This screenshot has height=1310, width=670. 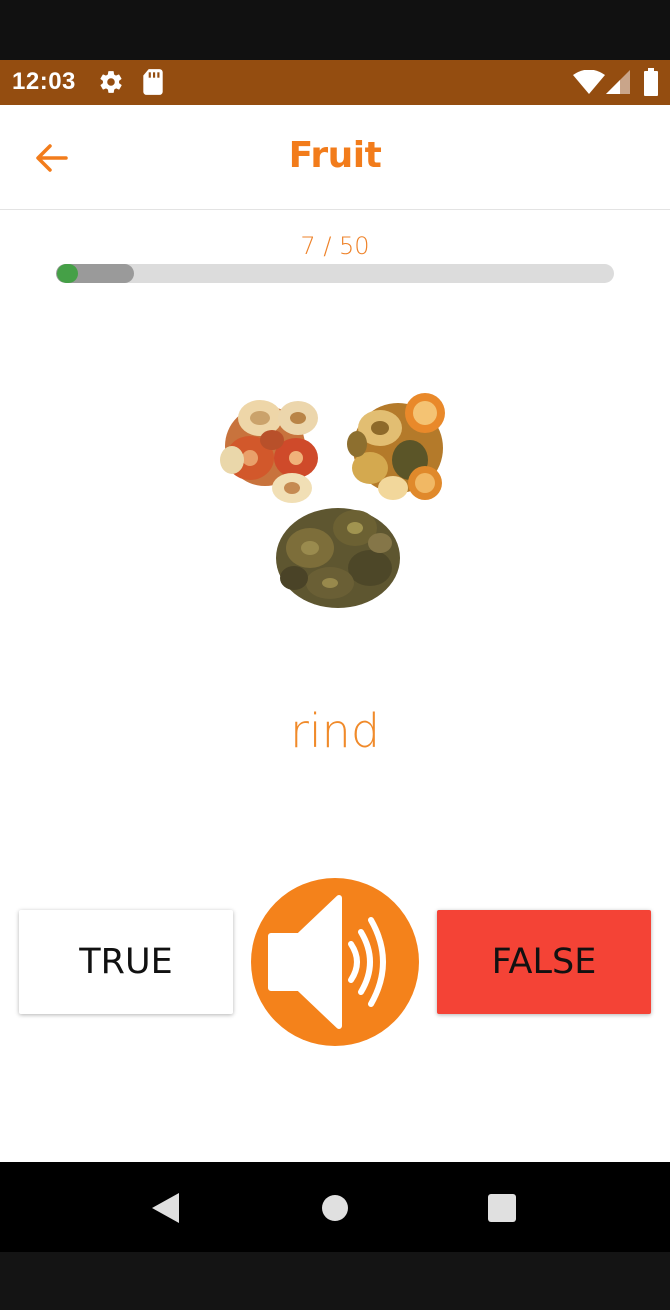 I want to click on gear-icon, so click(x=111, y=84).